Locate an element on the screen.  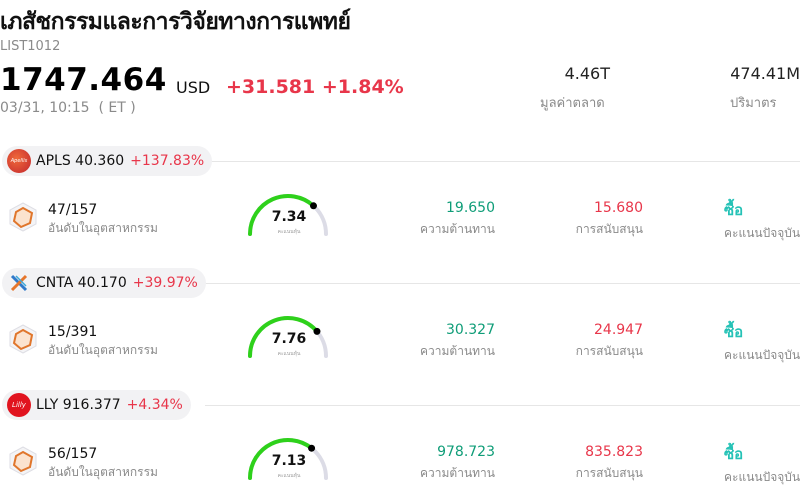
industry-rank-value: 47/157 is located at coordinates (73, 210).